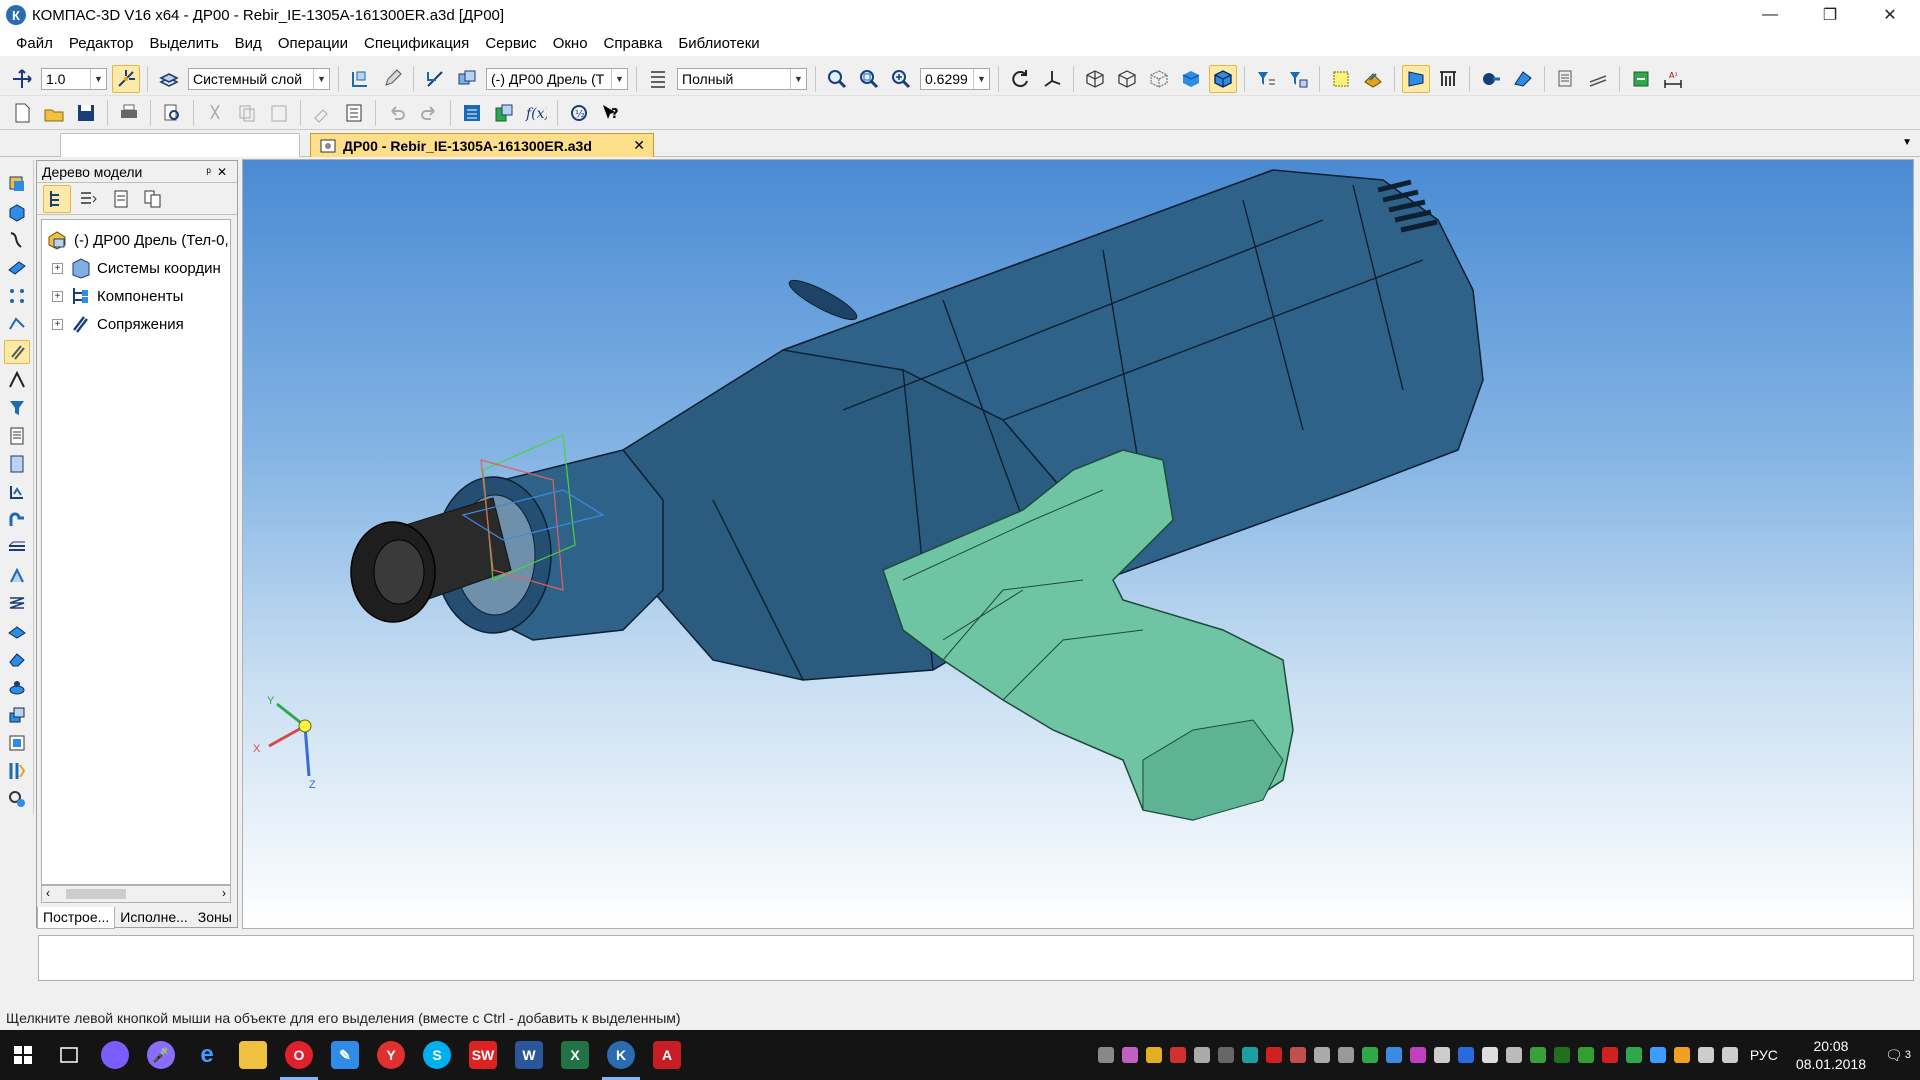 The width and height of the screenshot is (1920, 1080). I want to click on new-file-icon, so click(22, 113).